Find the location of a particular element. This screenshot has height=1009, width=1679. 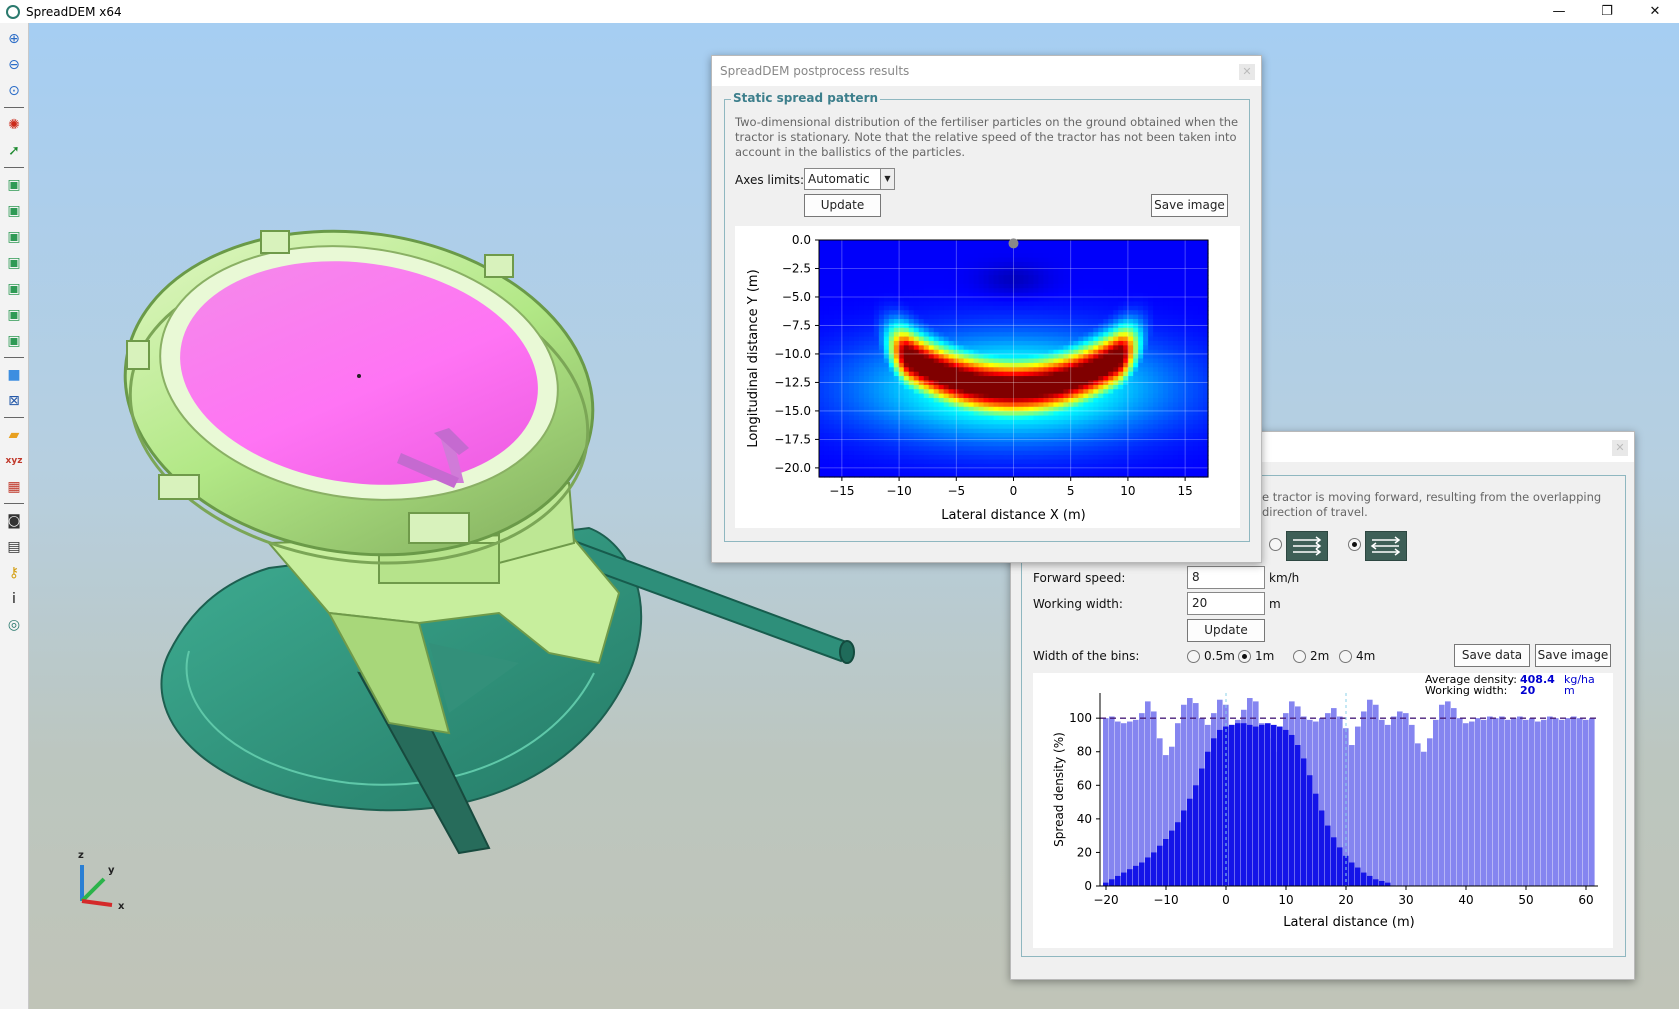

forward-speed-input: 8 is located at coordinates (1226, 577).